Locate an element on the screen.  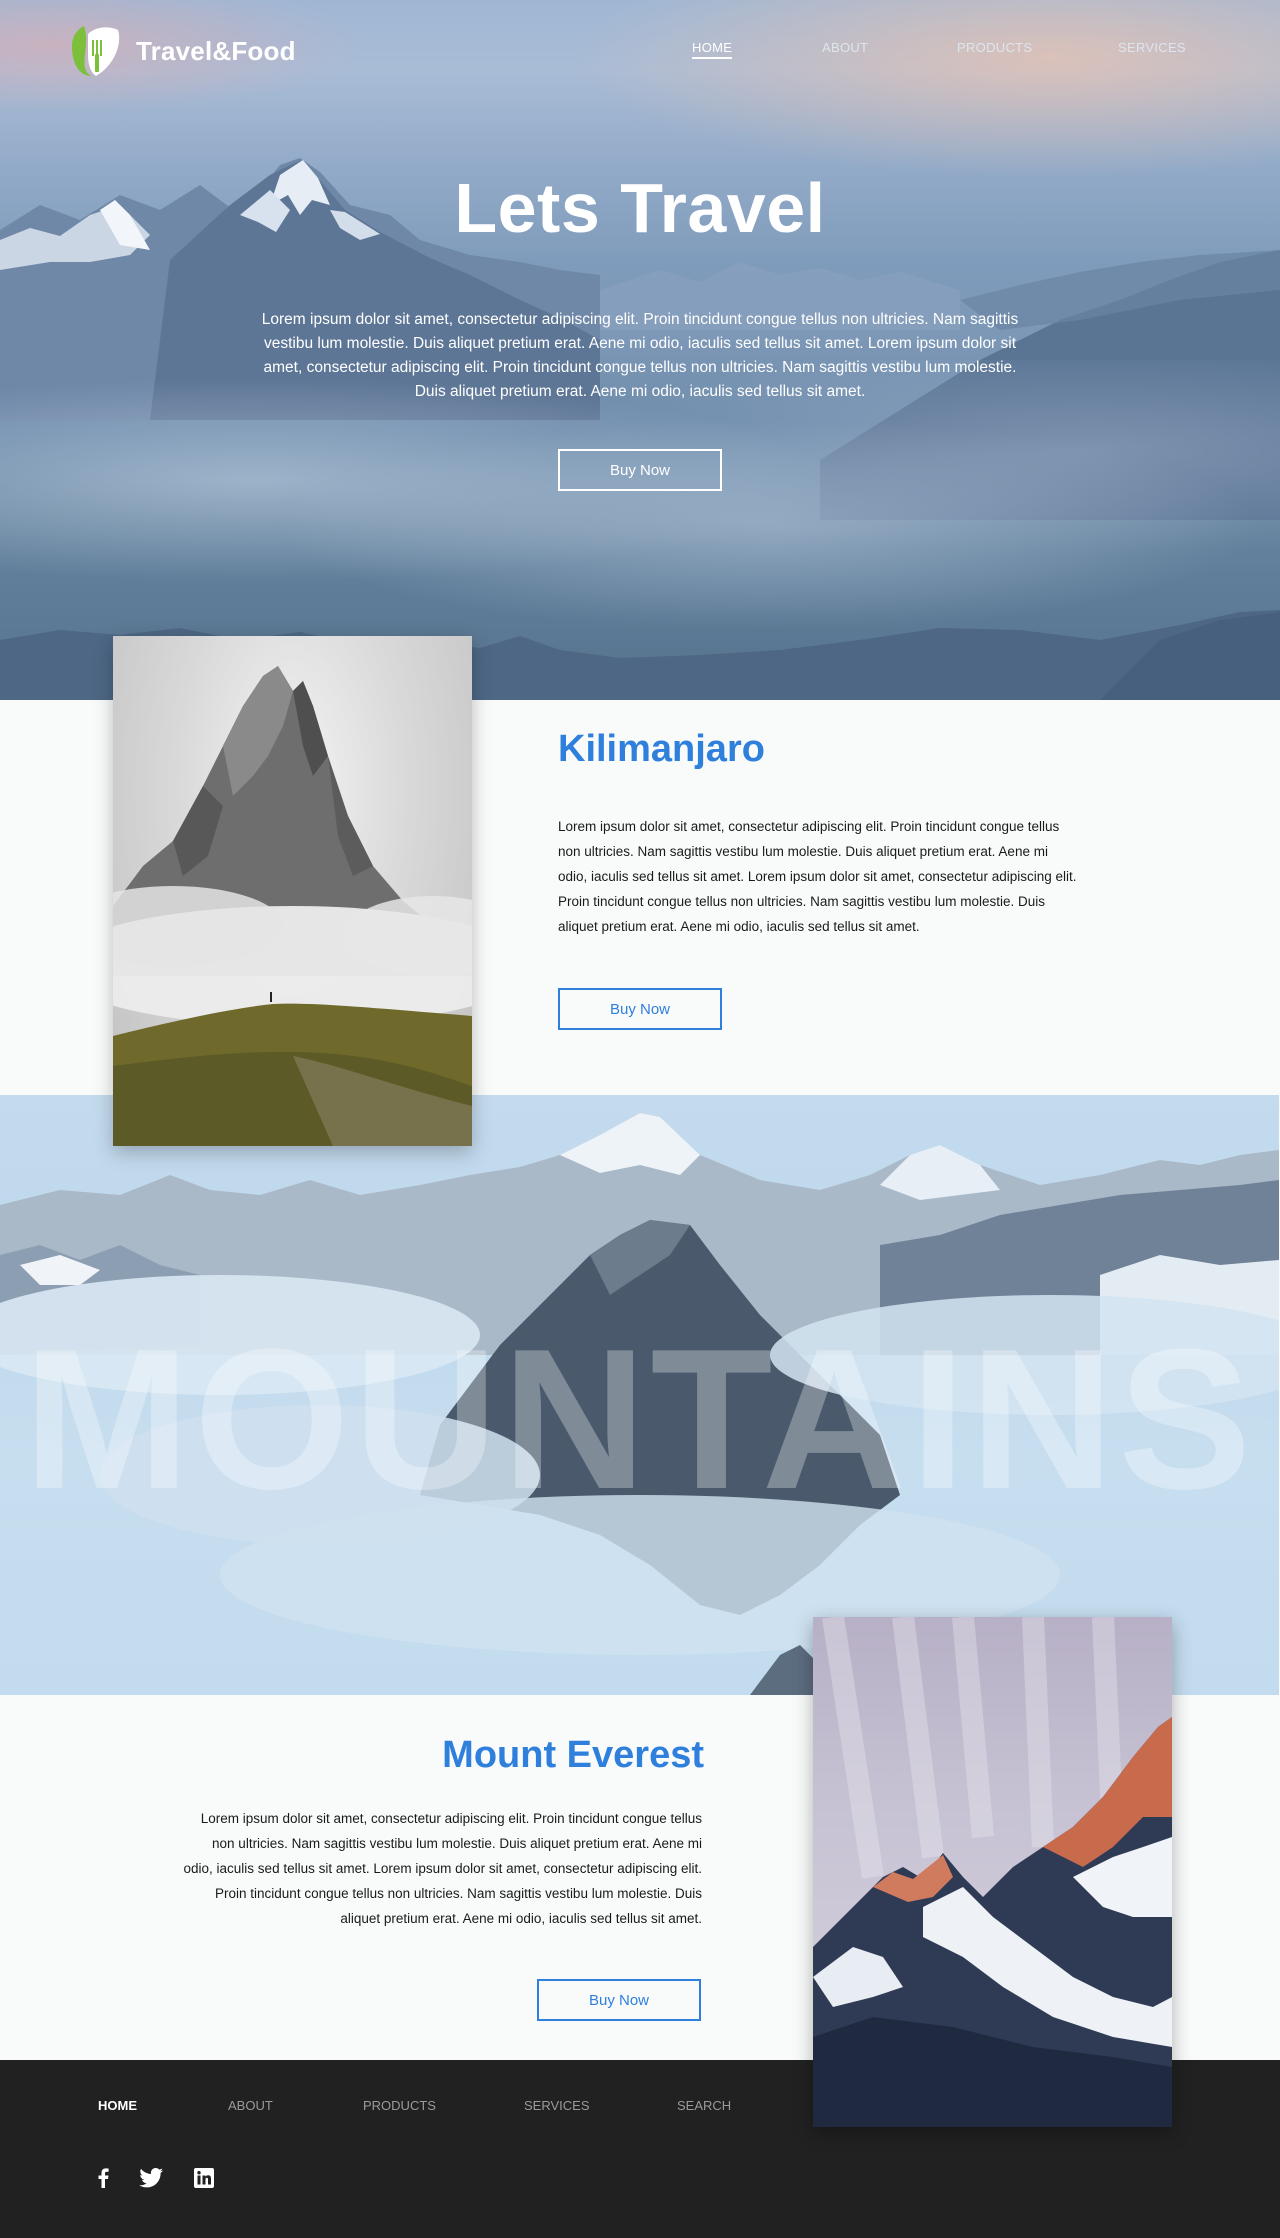
main-nav: HOME ABOUT PRODUCTS SERVICES is located at coordinates (640, 50).